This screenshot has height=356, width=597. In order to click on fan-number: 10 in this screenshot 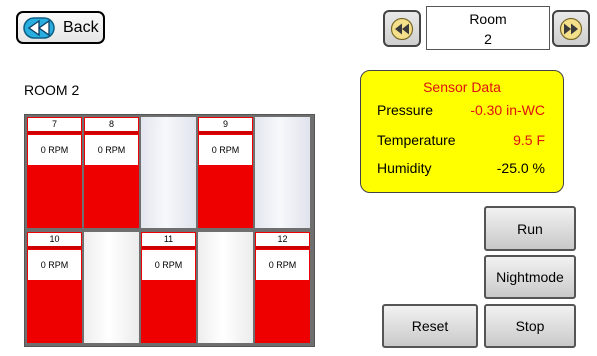, I will do `click(54, 241)`.